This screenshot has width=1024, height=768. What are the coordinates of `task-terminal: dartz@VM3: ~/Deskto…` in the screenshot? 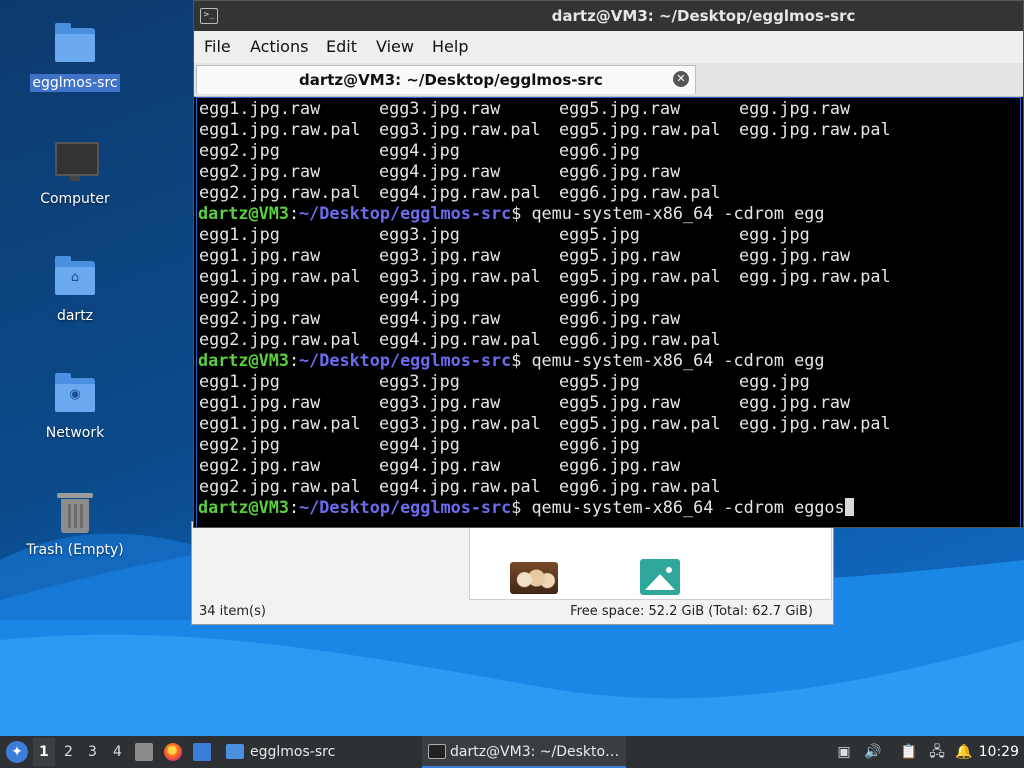 It's located at (524, 752).